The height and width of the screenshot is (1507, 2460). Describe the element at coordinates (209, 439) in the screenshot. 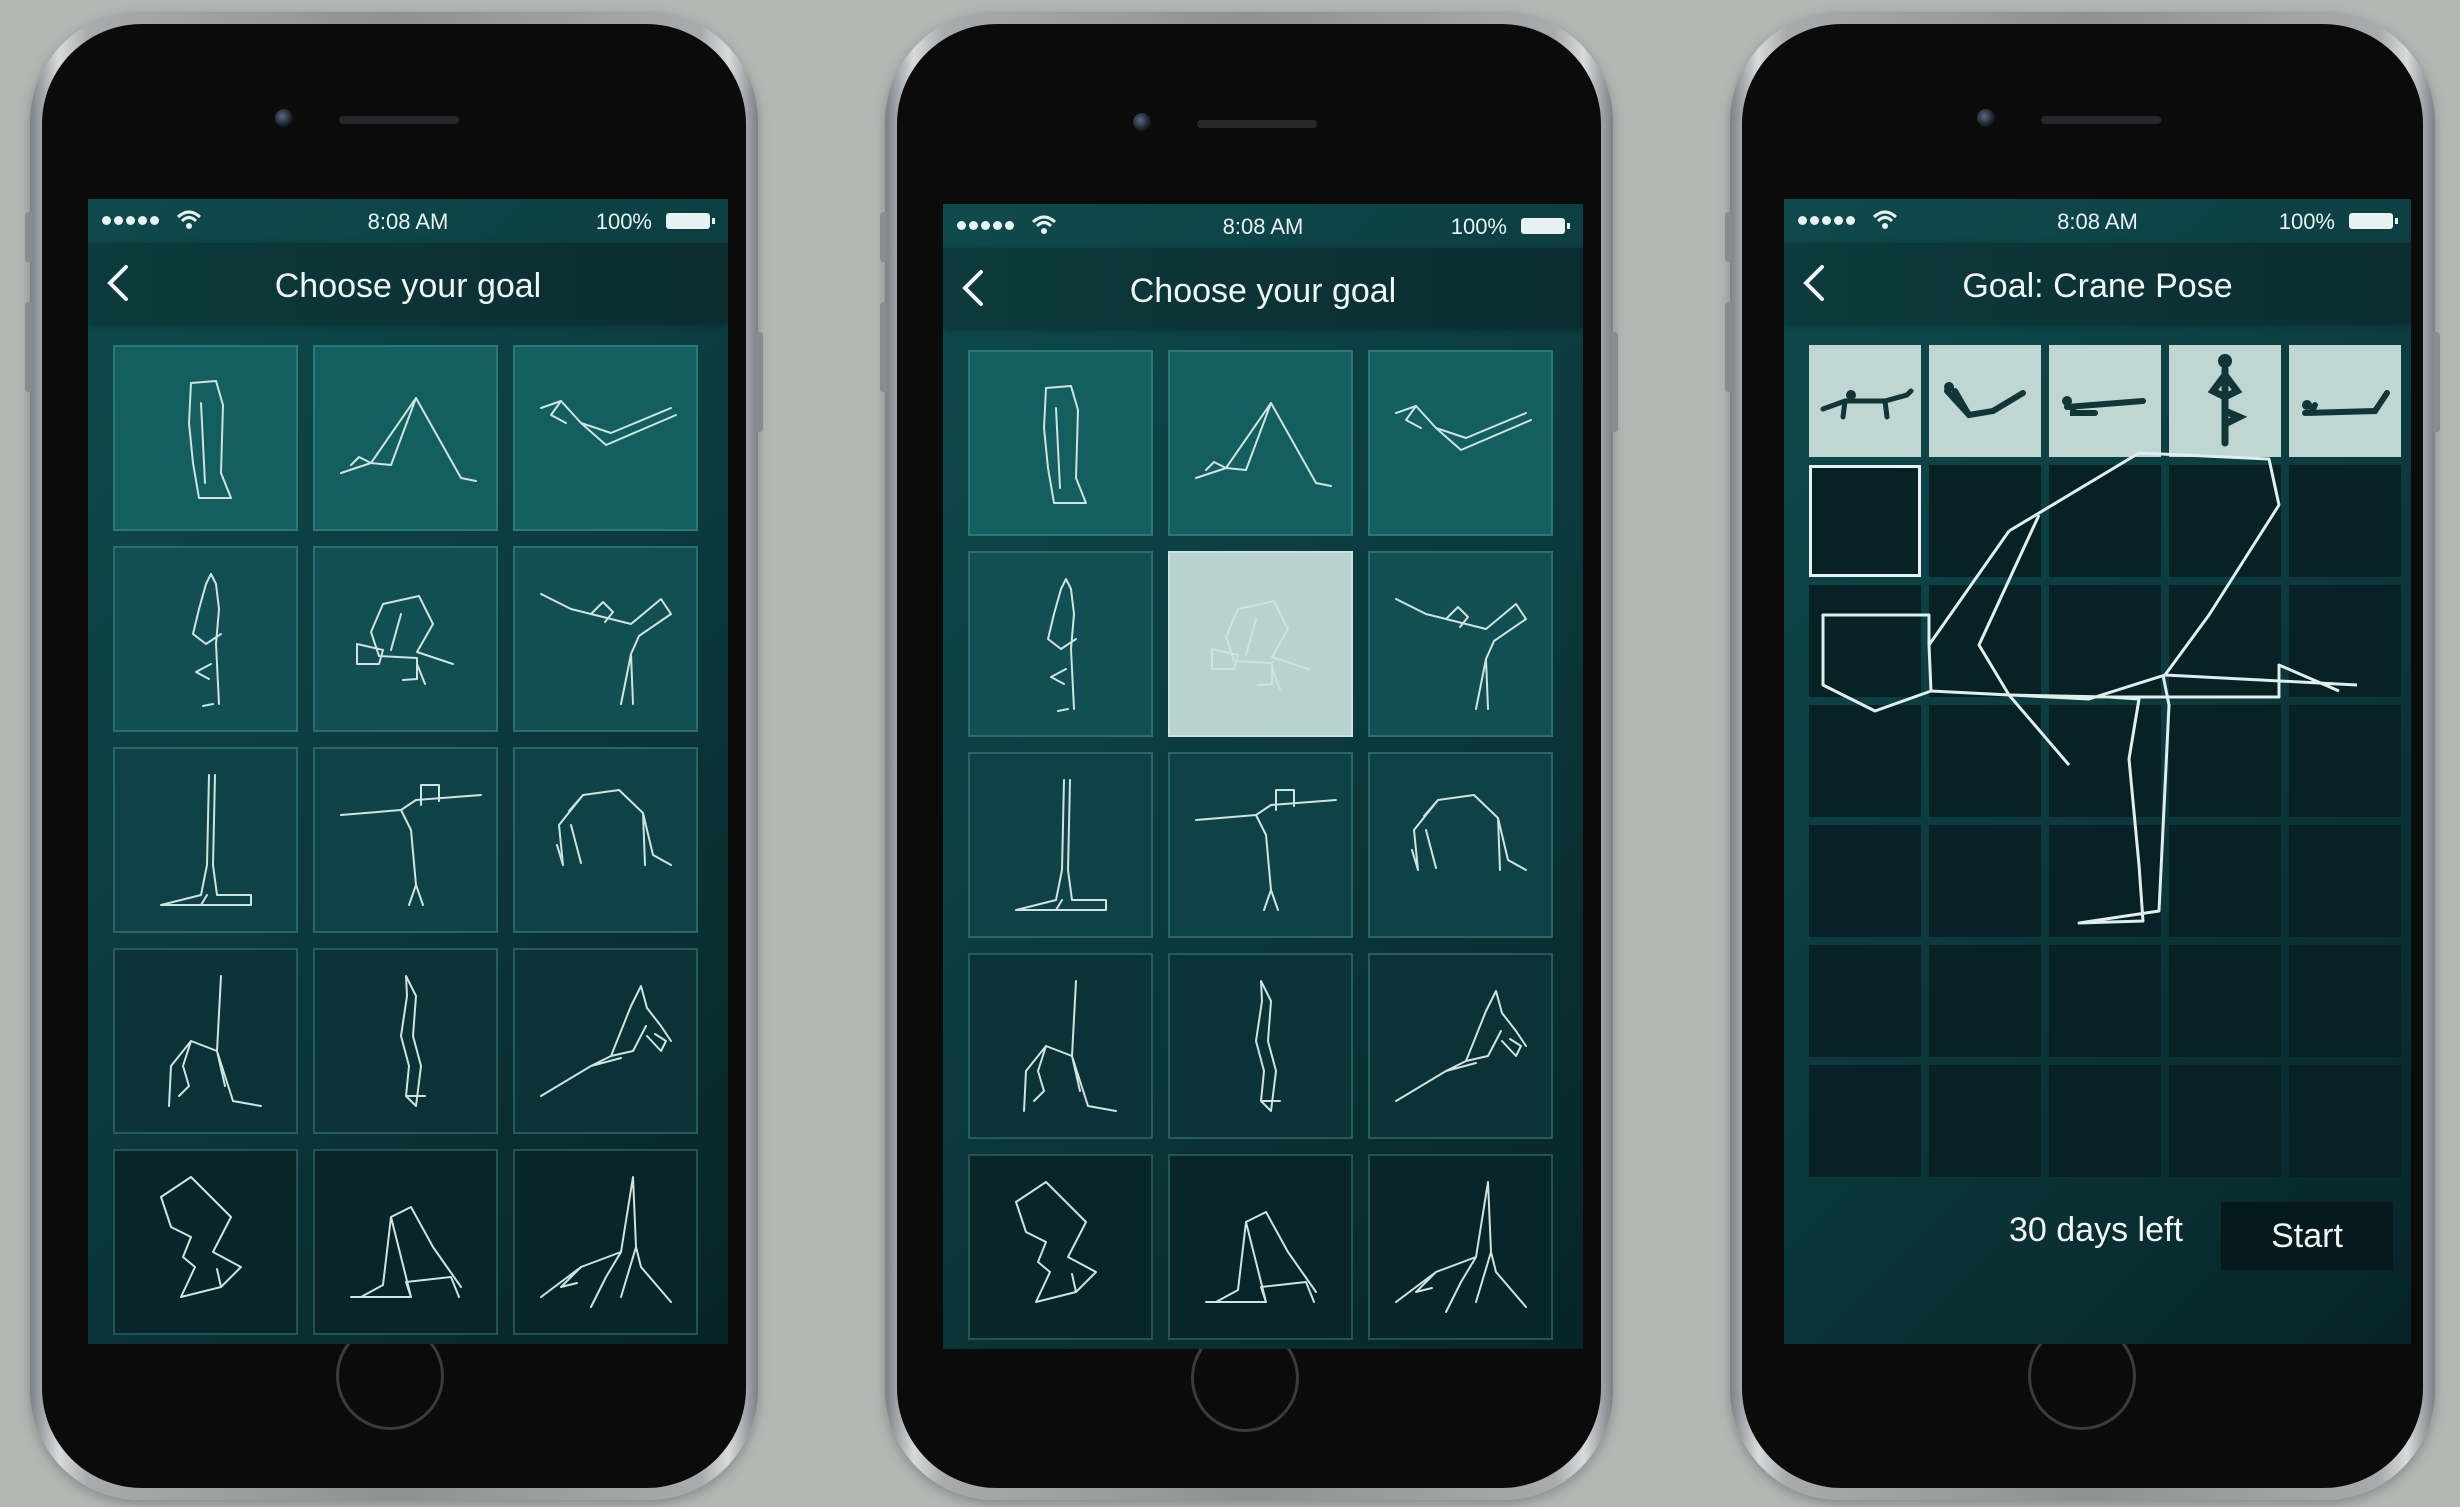

I see `forward-fold-icon` at that location.